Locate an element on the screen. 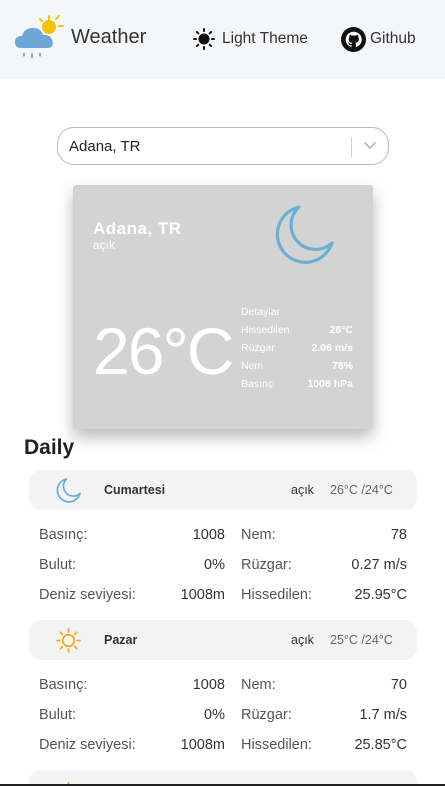 The image size is (445, 786). detail-value: 25.85°C is located at coordinates (380, 745).